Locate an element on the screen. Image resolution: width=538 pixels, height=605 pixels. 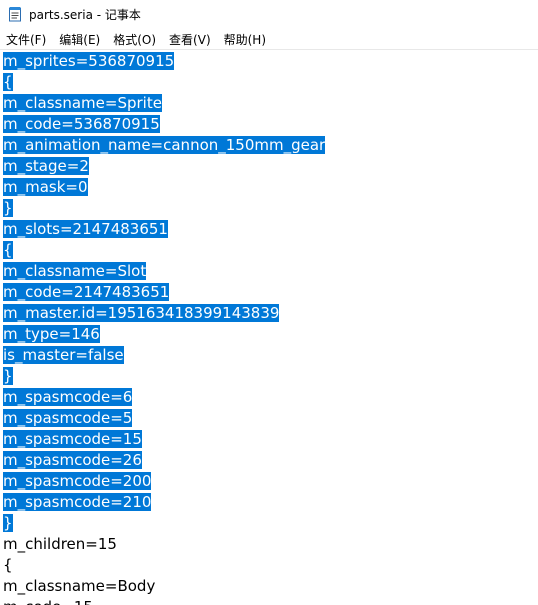
selected-text: m_spasmcode=26 is located at coordinates (72, 460).